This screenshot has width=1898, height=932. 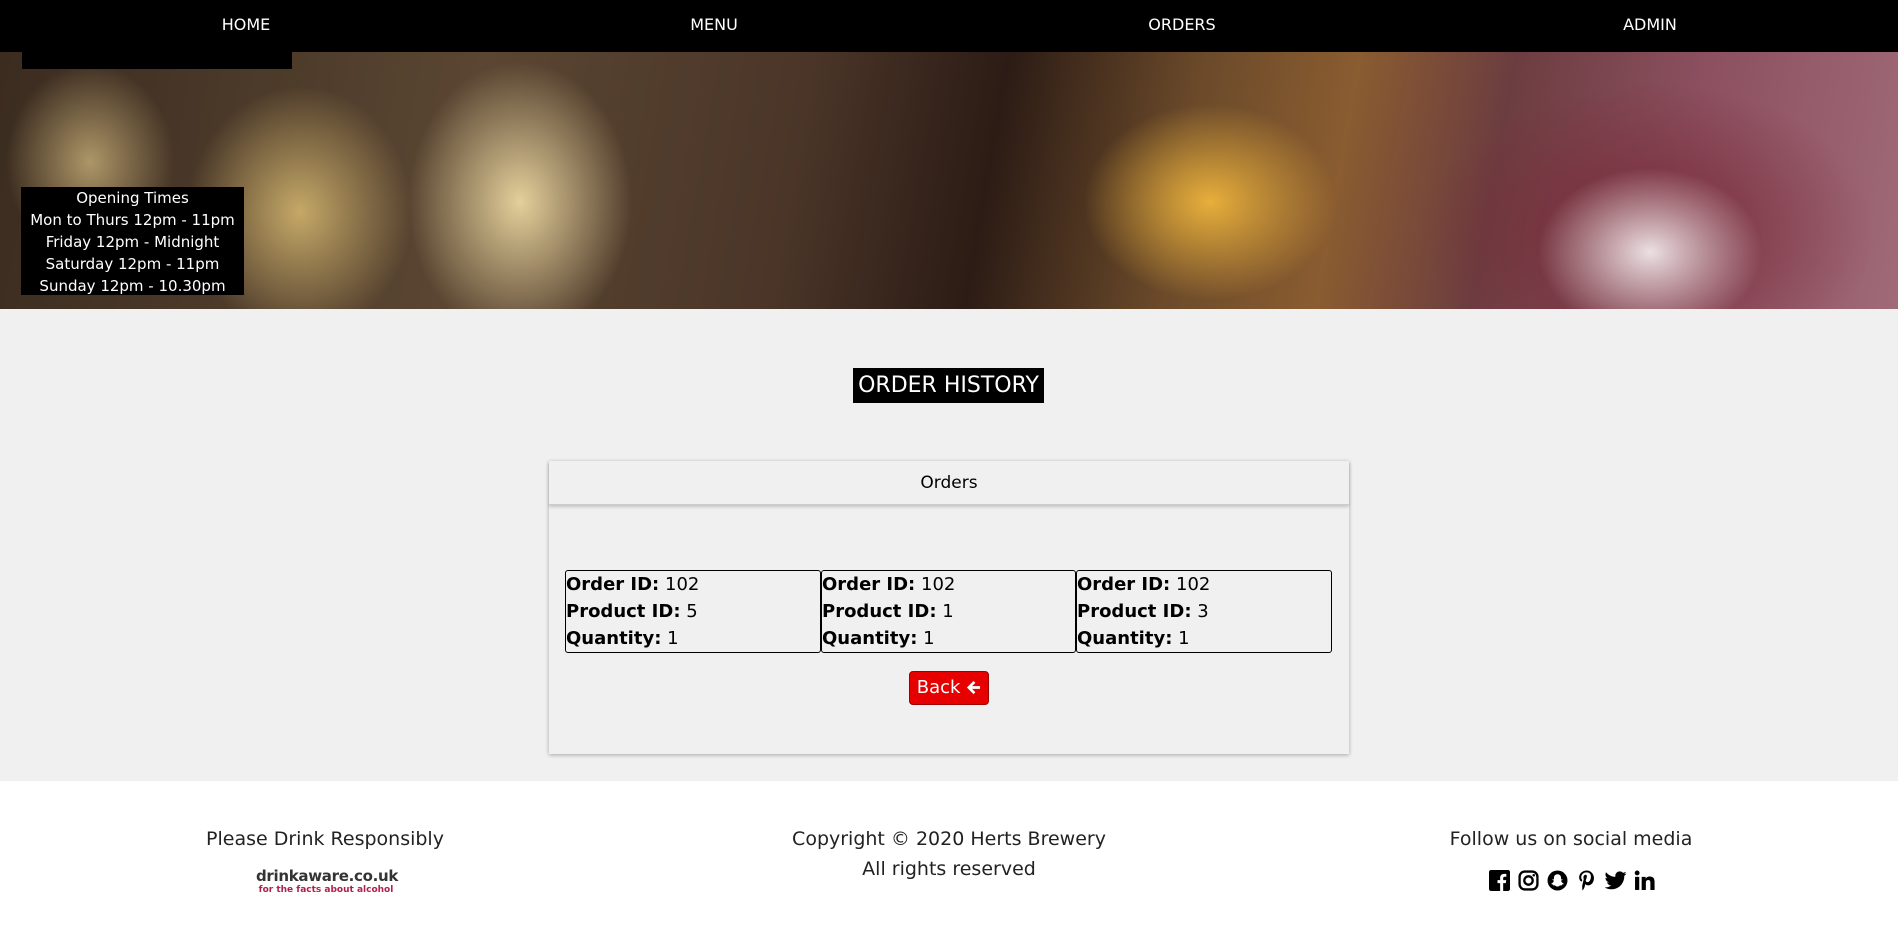 I want to click on logo-block, so click(x=157, y=60).